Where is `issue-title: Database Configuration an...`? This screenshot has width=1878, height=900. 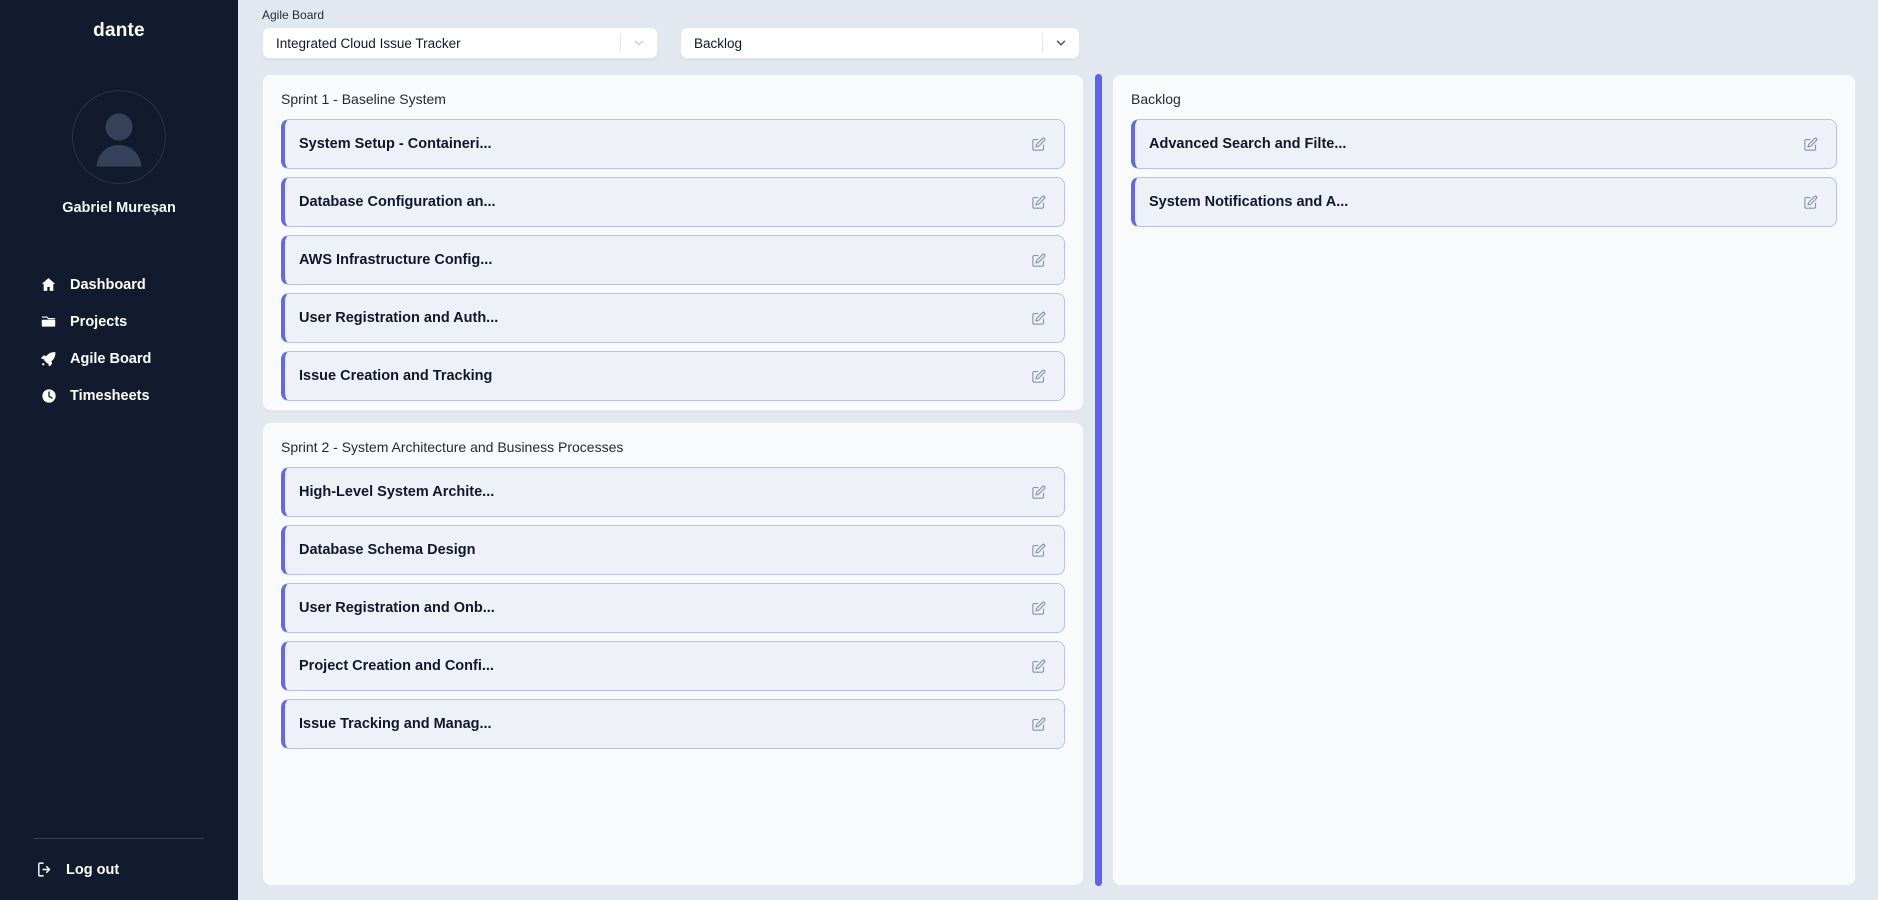
issue-title: Database Configuration an... is located at coordinates (397, 202).